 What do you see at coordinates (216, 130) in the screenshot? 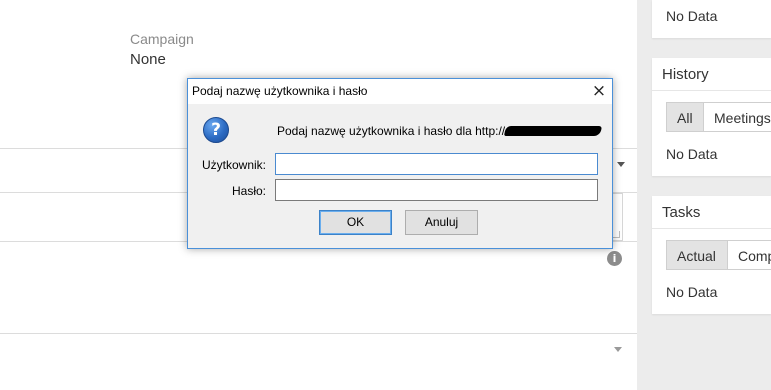
I see `question-icon: ?` at bounding box center [216, 130].